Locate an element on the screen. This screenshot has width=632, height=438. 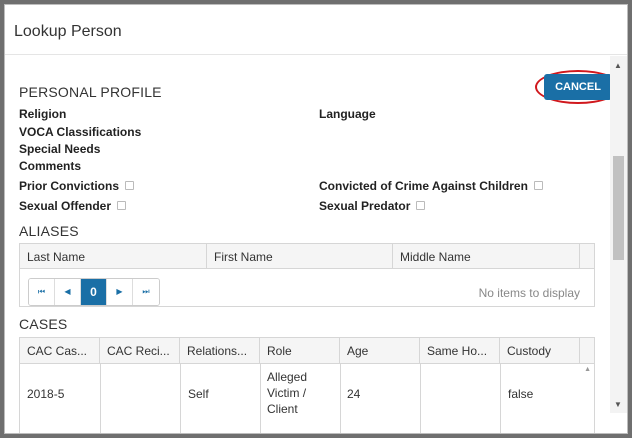
voca-classifications-label: VOCA Classifications is located at coordinates (80, 132).